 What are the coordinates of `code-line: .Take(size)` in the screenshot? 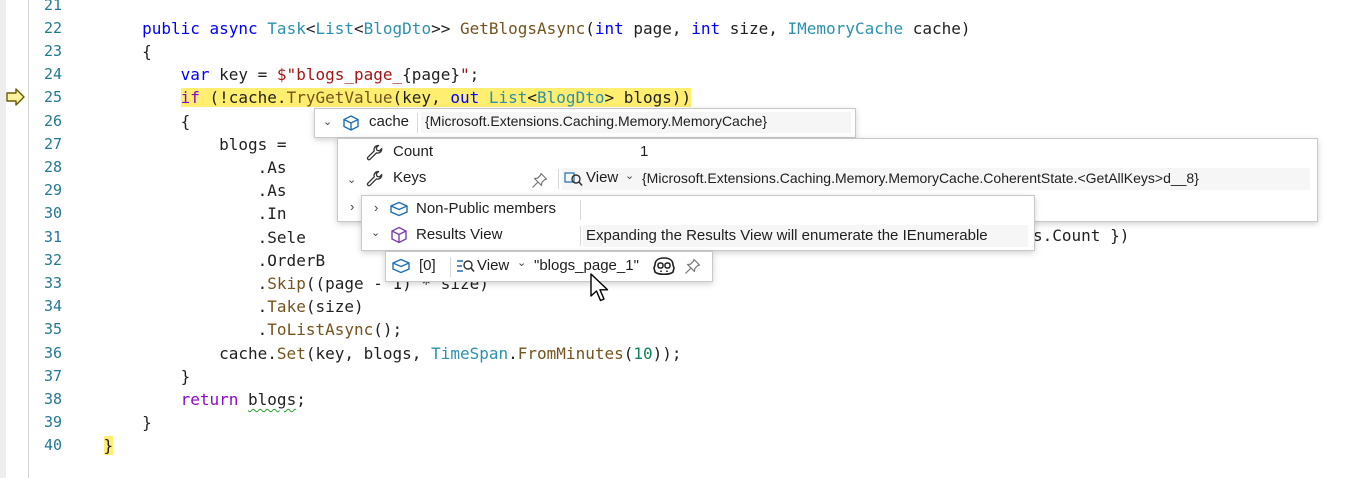 It's located at (214, 306).